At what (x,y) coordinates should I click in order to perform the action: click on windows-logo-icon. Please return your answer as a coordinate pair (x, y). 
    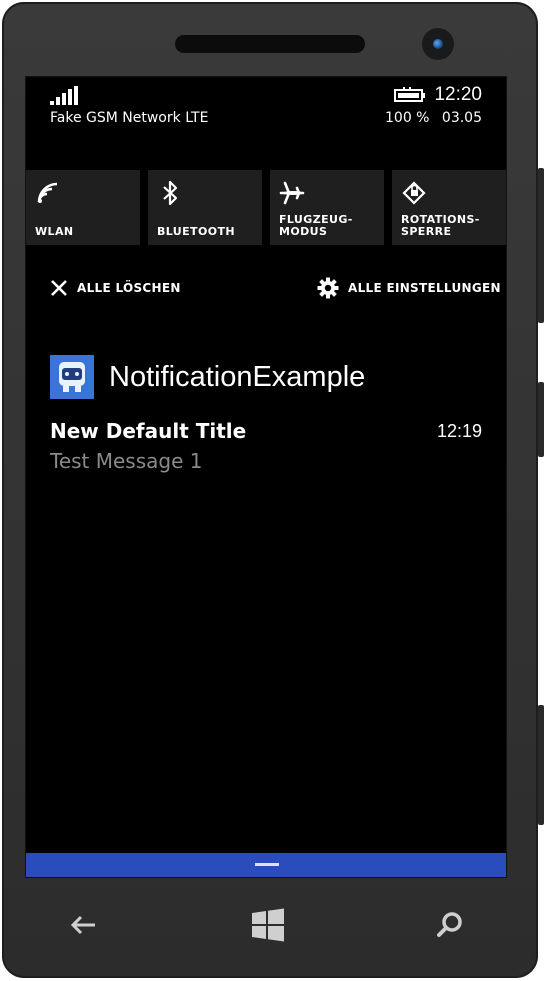
    Looking at the image, I should click on (268, 925).